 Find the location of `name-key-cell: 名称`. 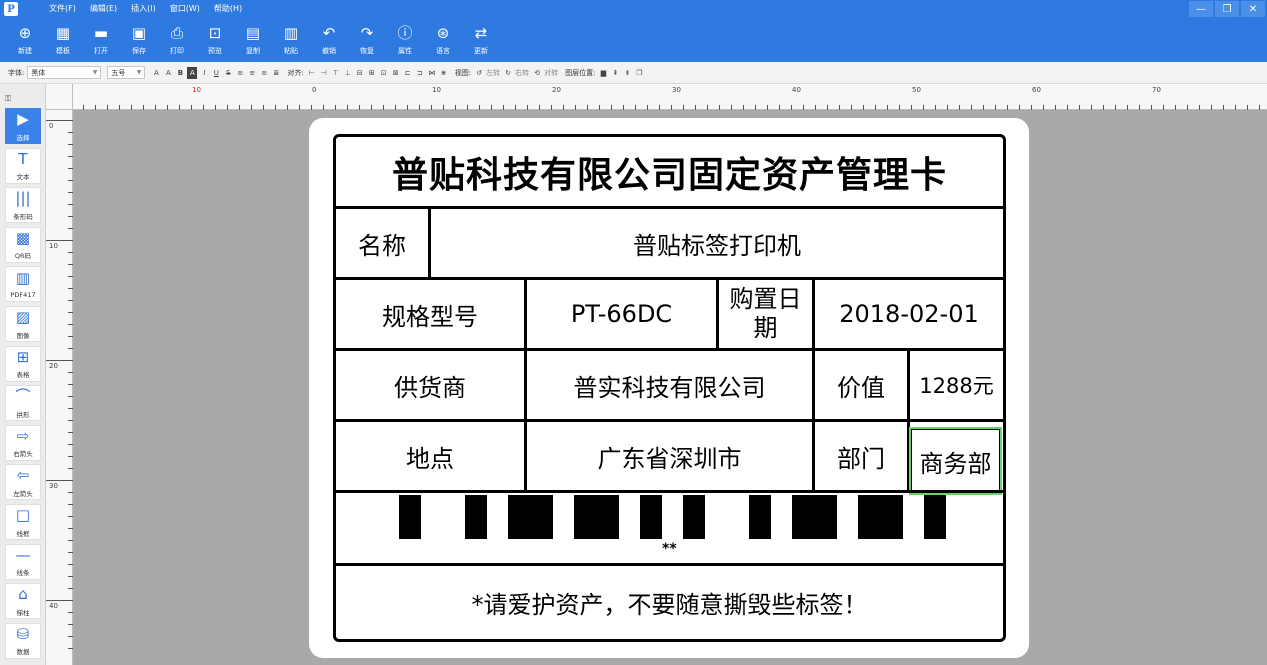

name-key-cell: 名称 is located at coordinates (383, 243).